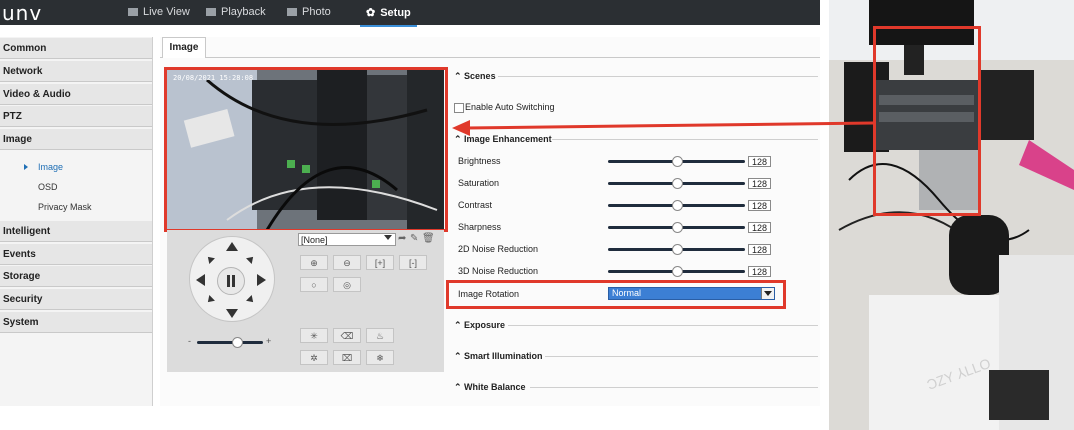 This screenshot has height=430, width=1074. I want to click on sidebar-subitem-osd: OSD, so click(48, 187).